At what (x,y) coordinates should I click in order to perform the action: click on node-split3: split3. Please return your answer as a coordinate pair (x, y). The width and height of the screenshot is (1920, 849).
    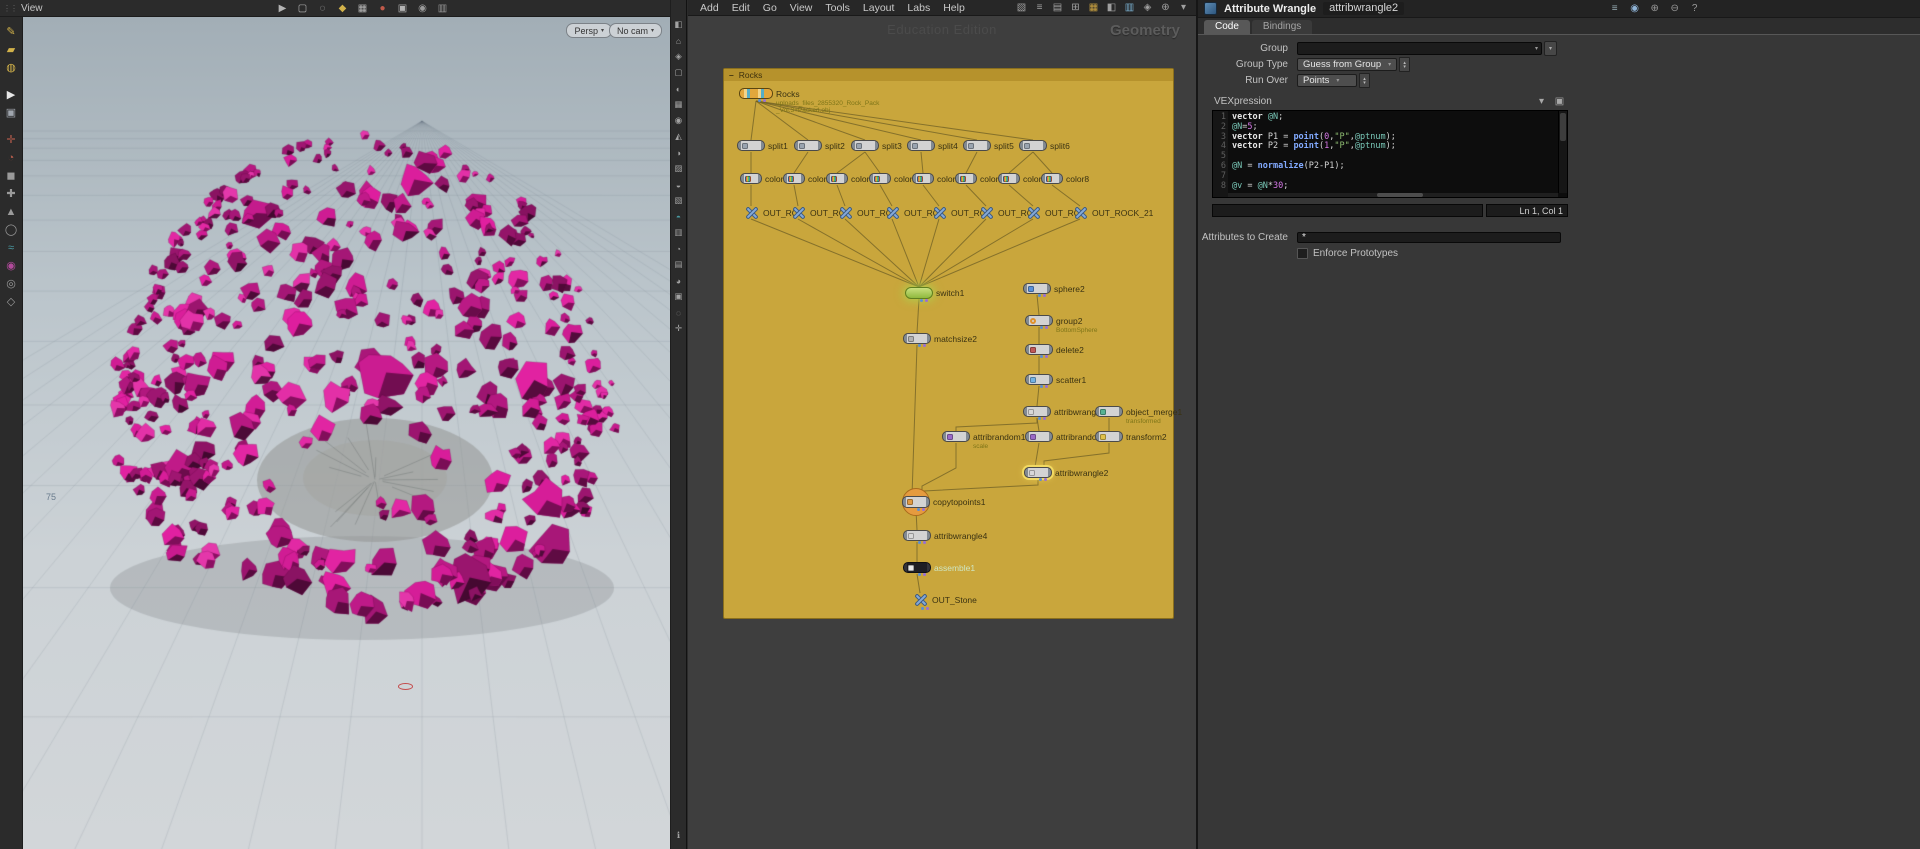
    Looking at the image, I should click on (876, 145).